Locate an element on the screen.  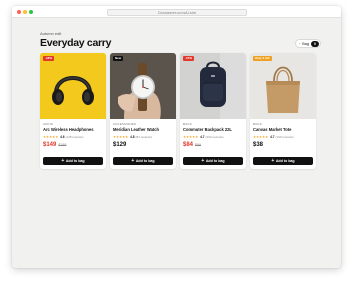
review-count: (203 reviews) is located at coordinates (214, 136).